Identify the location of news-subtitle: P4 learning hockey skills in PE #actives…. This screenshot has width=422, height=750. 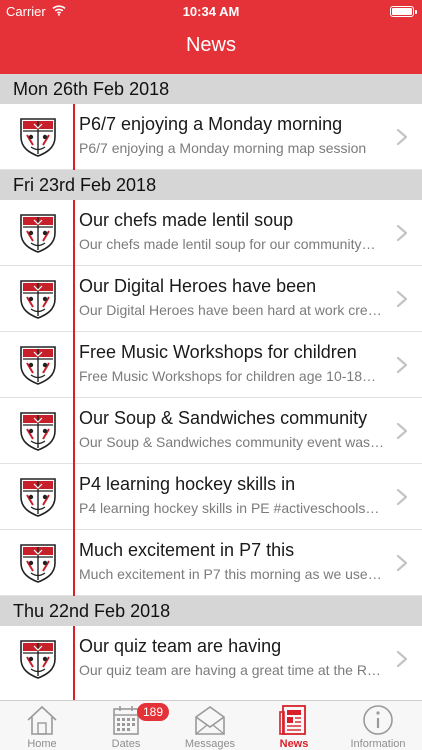
(229, 508).